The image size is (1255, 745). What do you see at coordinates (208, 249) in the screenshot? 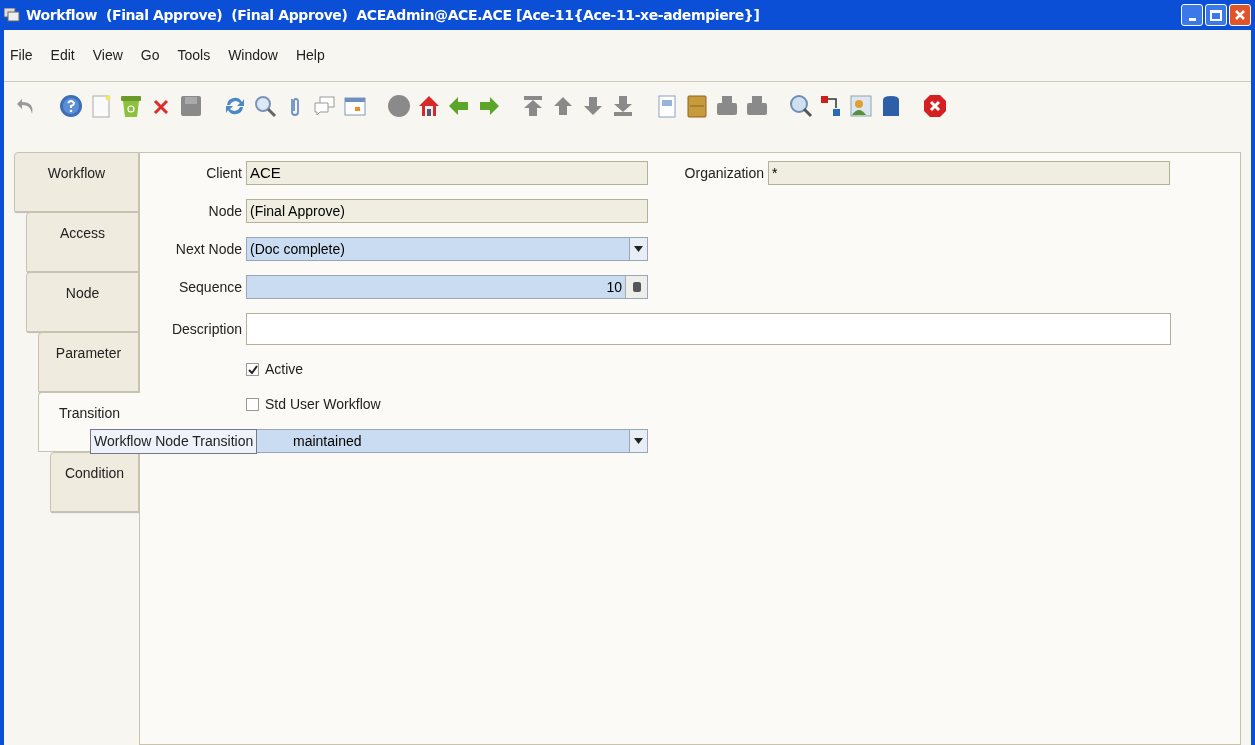
I see `field-label: Next Node` at bounding box center [208, 249].